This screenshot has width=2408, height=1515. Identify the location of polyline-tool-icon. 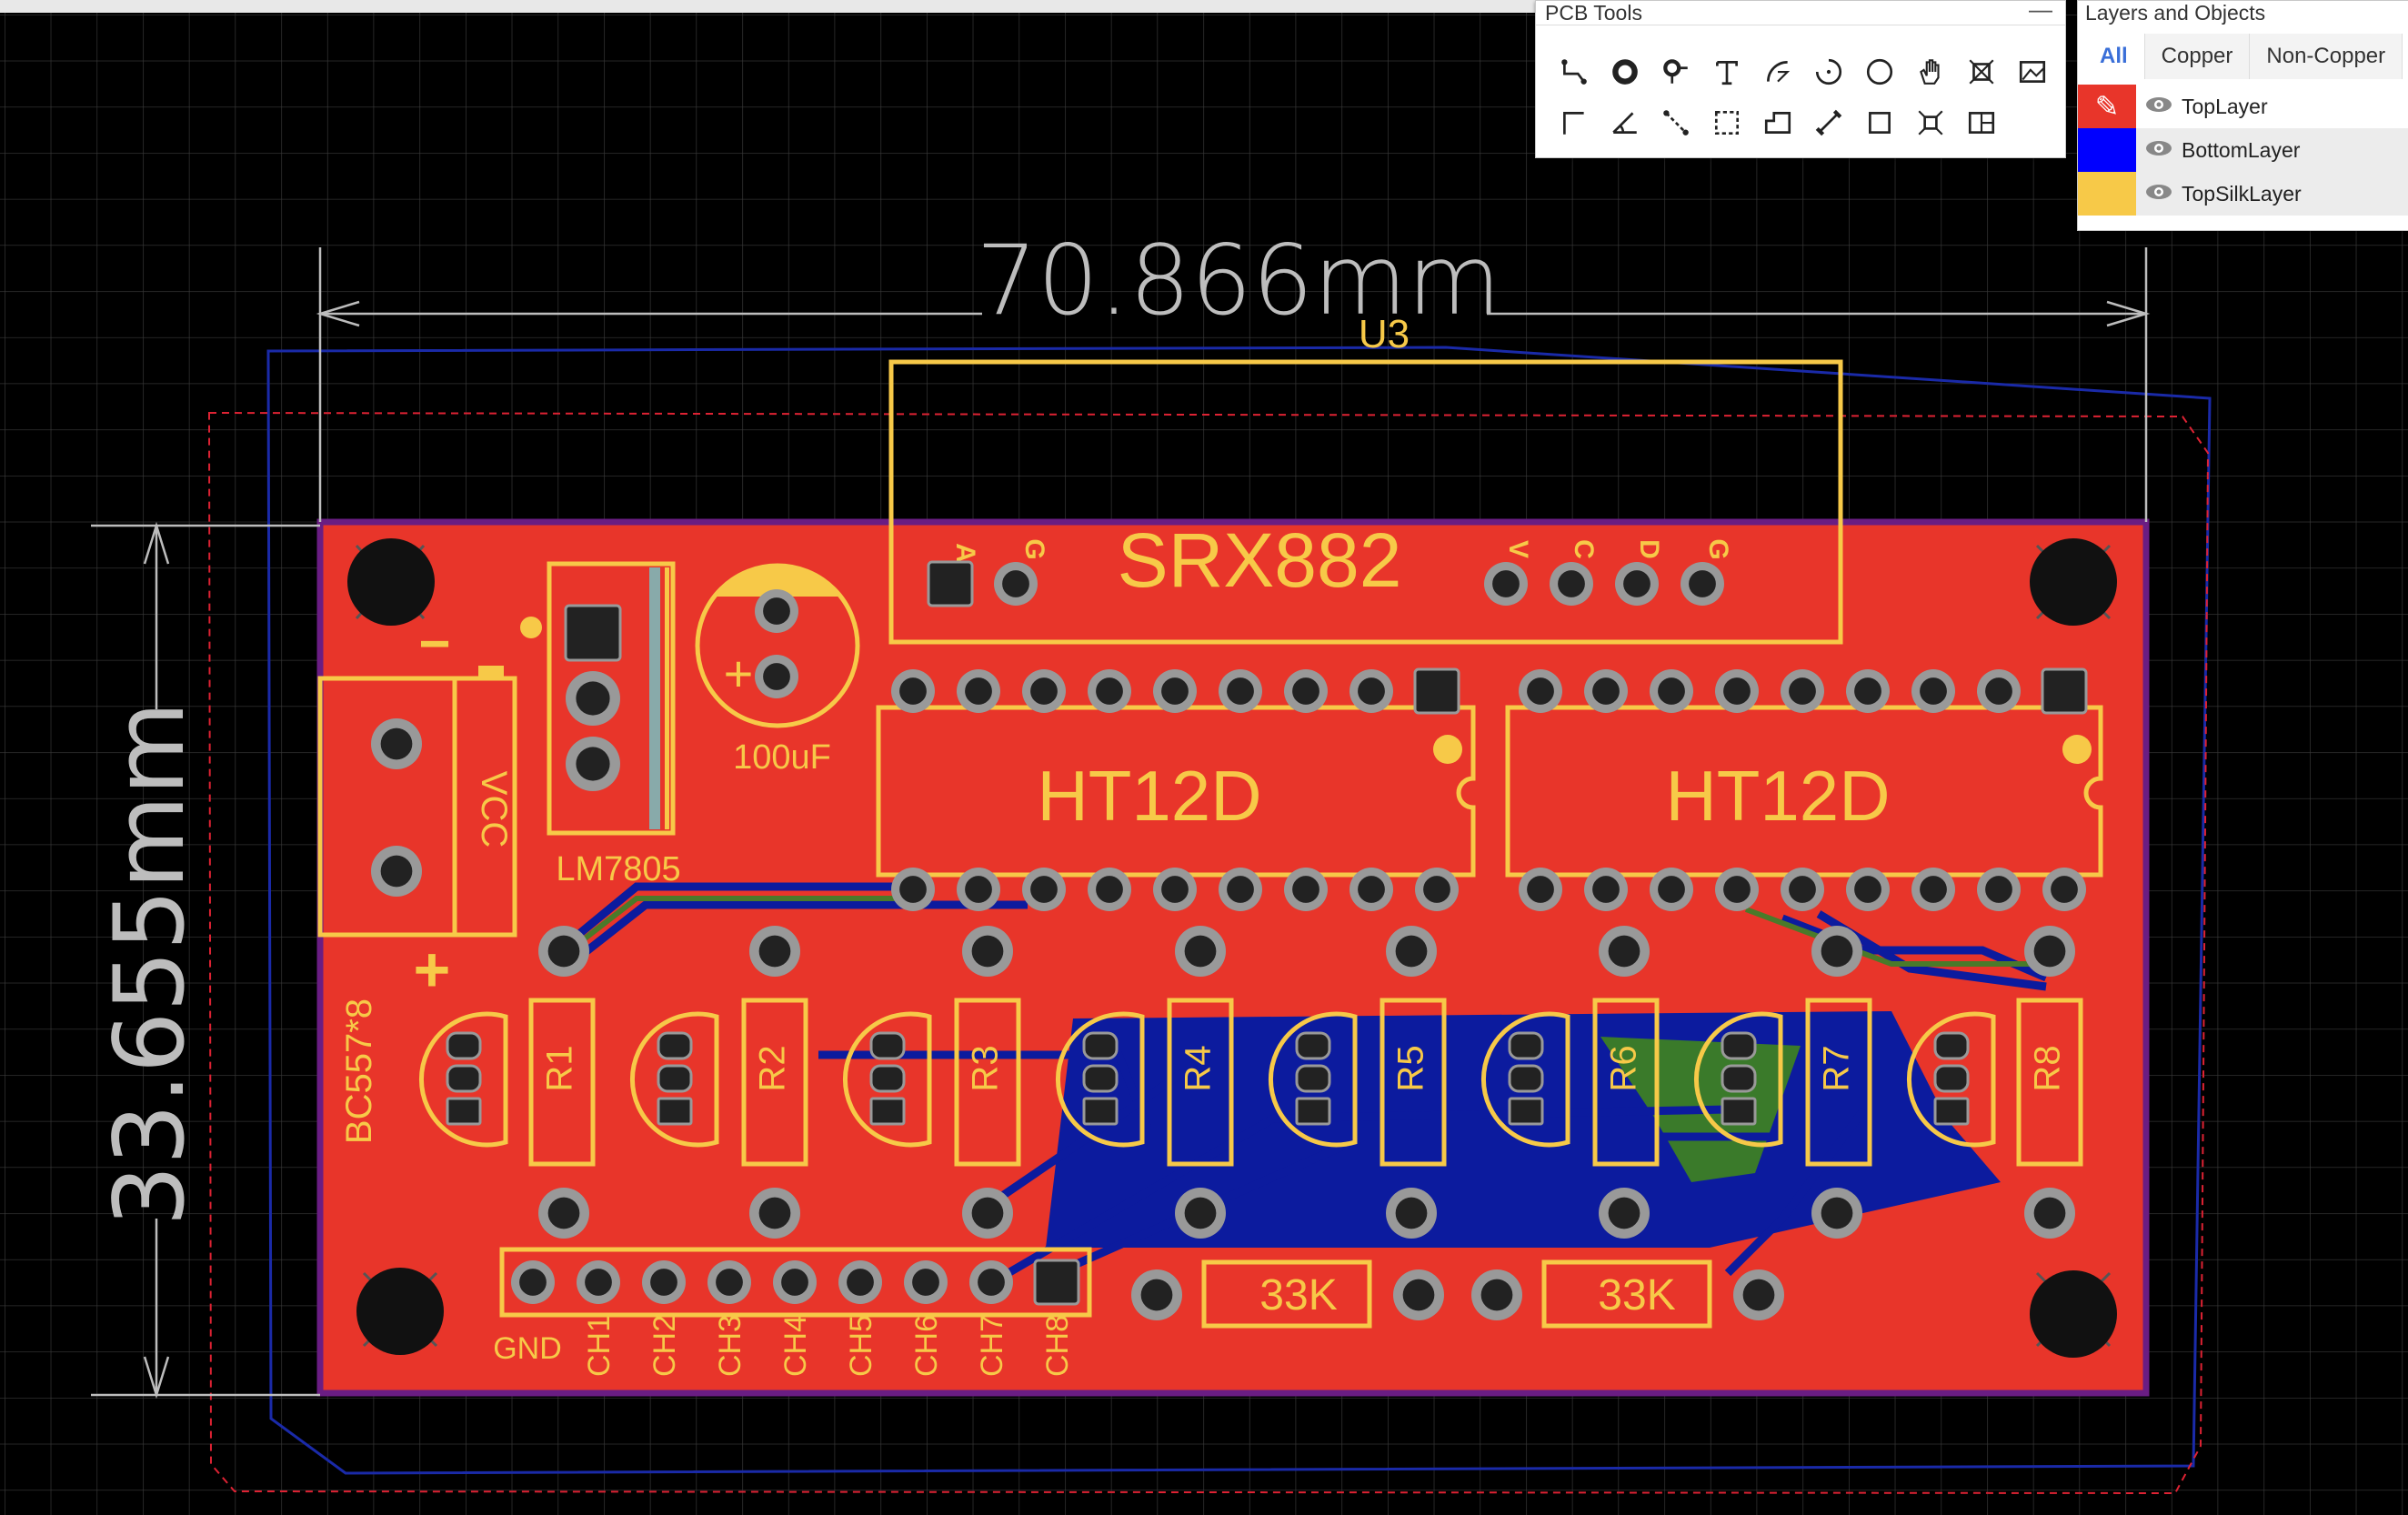
(1574, 122).